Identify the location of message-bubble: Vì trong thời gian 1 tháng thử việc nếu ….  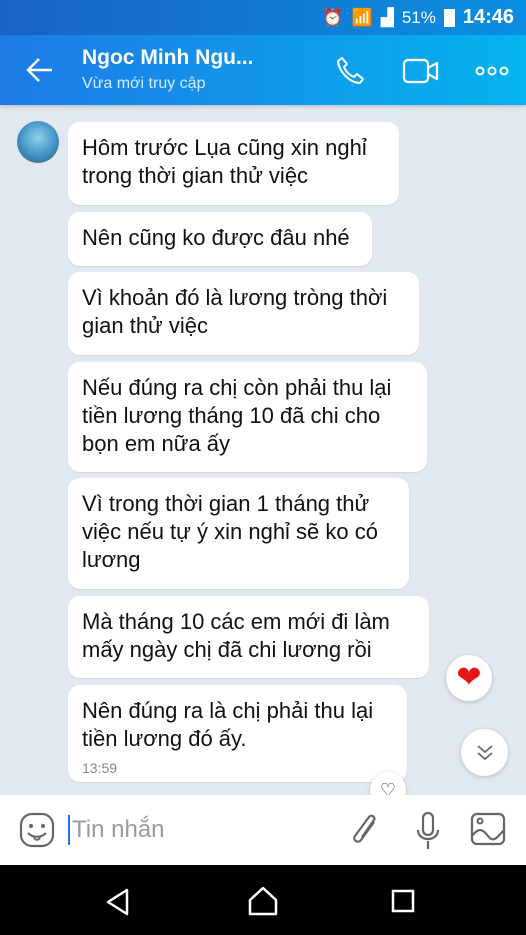
(238, 533).